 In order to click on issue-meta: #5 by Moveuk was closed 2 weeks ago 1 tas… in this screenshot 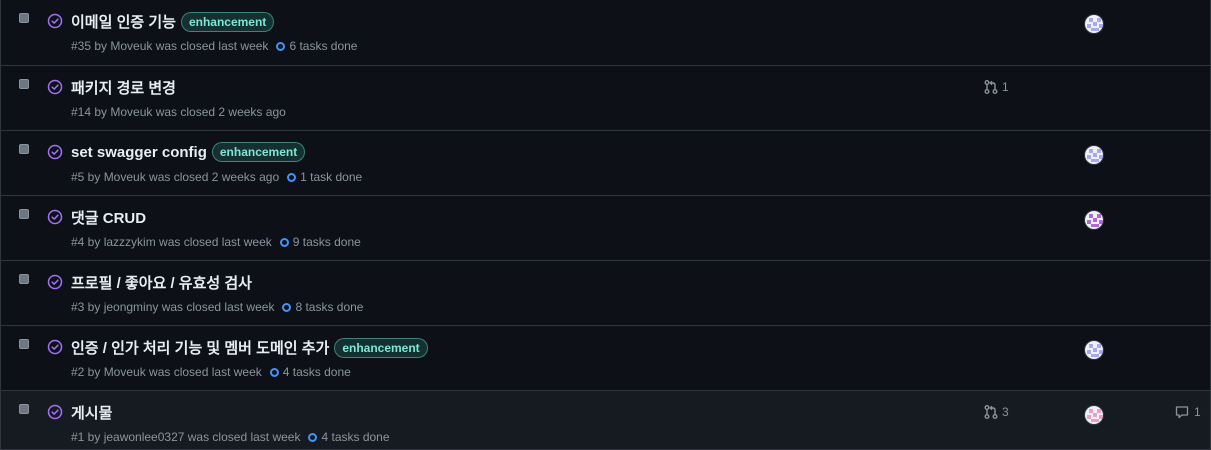, I will do `click(216, 177)`.